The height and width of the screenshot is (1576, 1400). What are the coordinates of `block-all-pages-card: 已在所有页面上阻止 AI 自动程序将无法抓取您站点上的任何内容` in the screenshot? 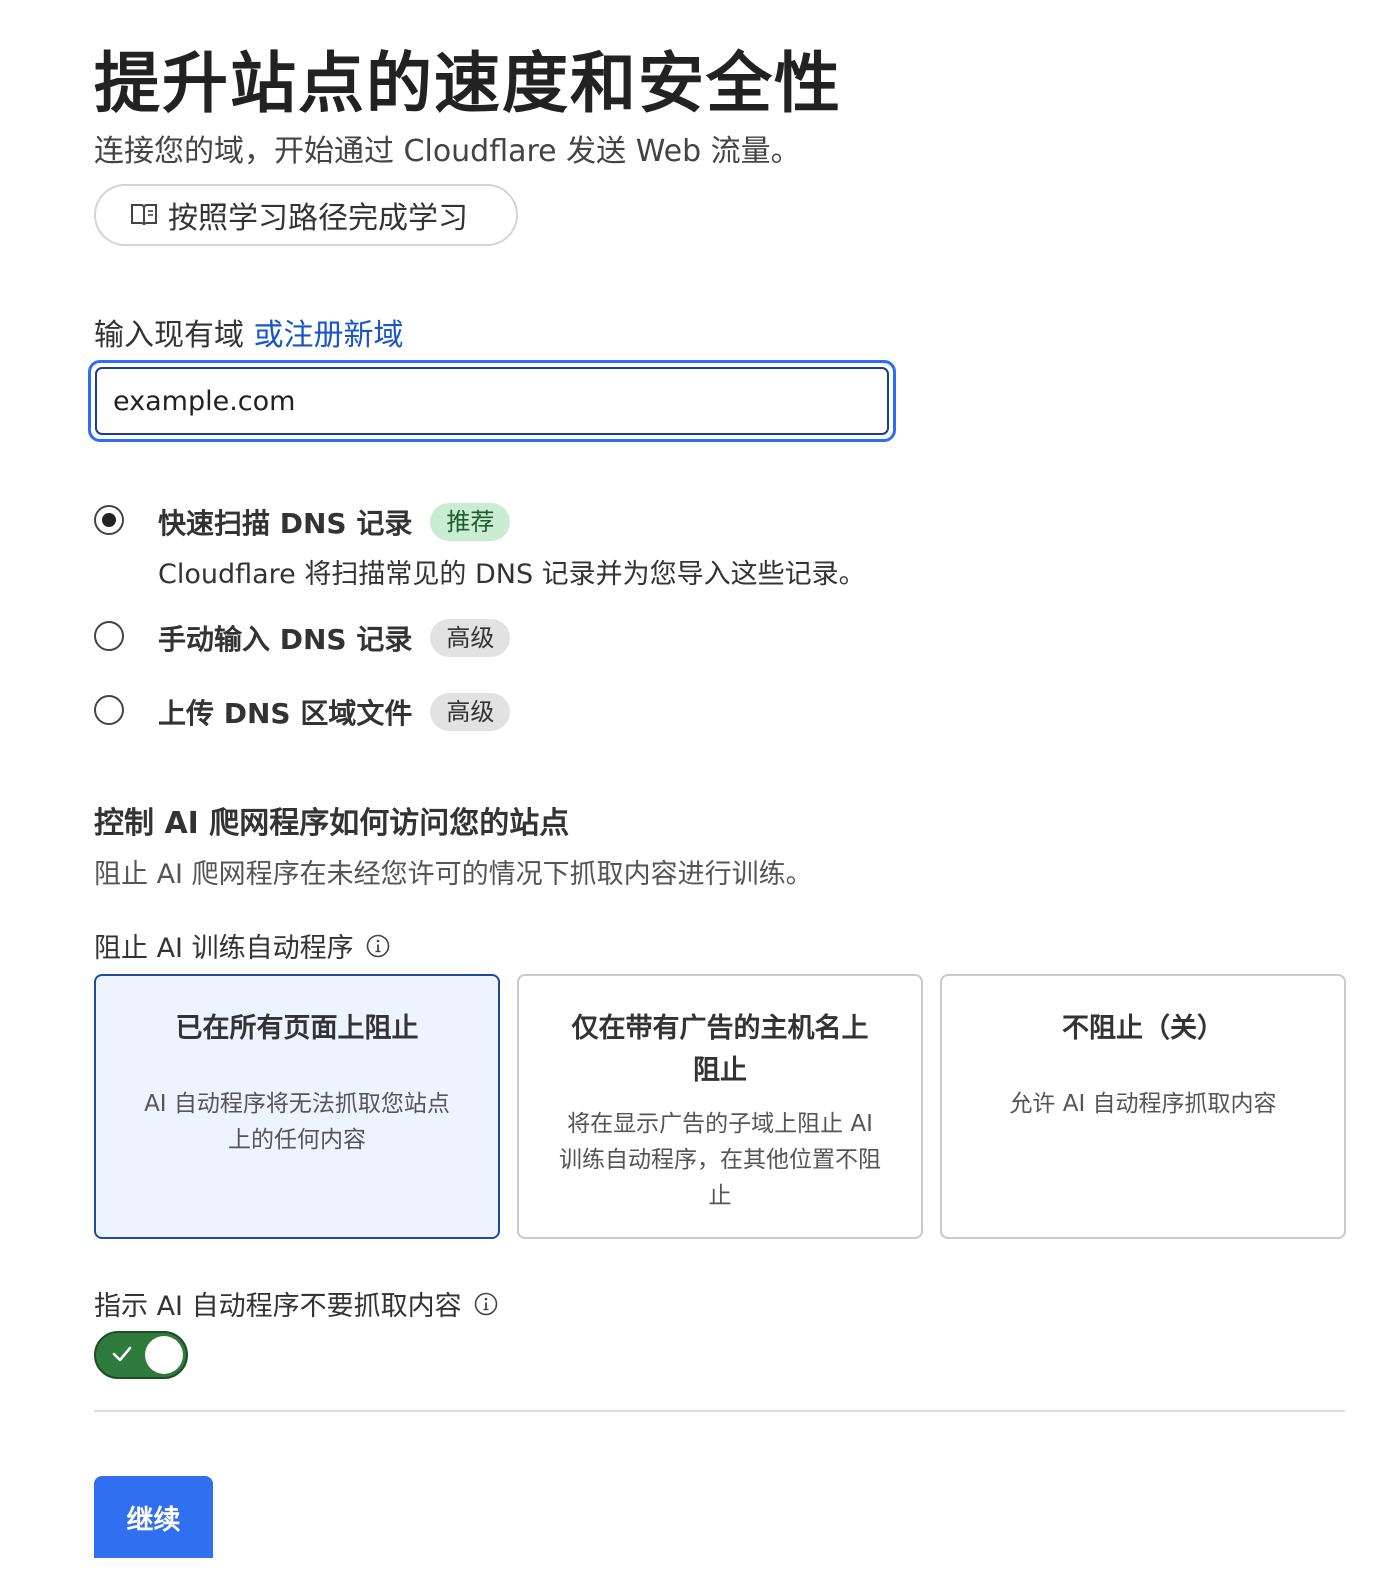 It's located at (297, 1106).